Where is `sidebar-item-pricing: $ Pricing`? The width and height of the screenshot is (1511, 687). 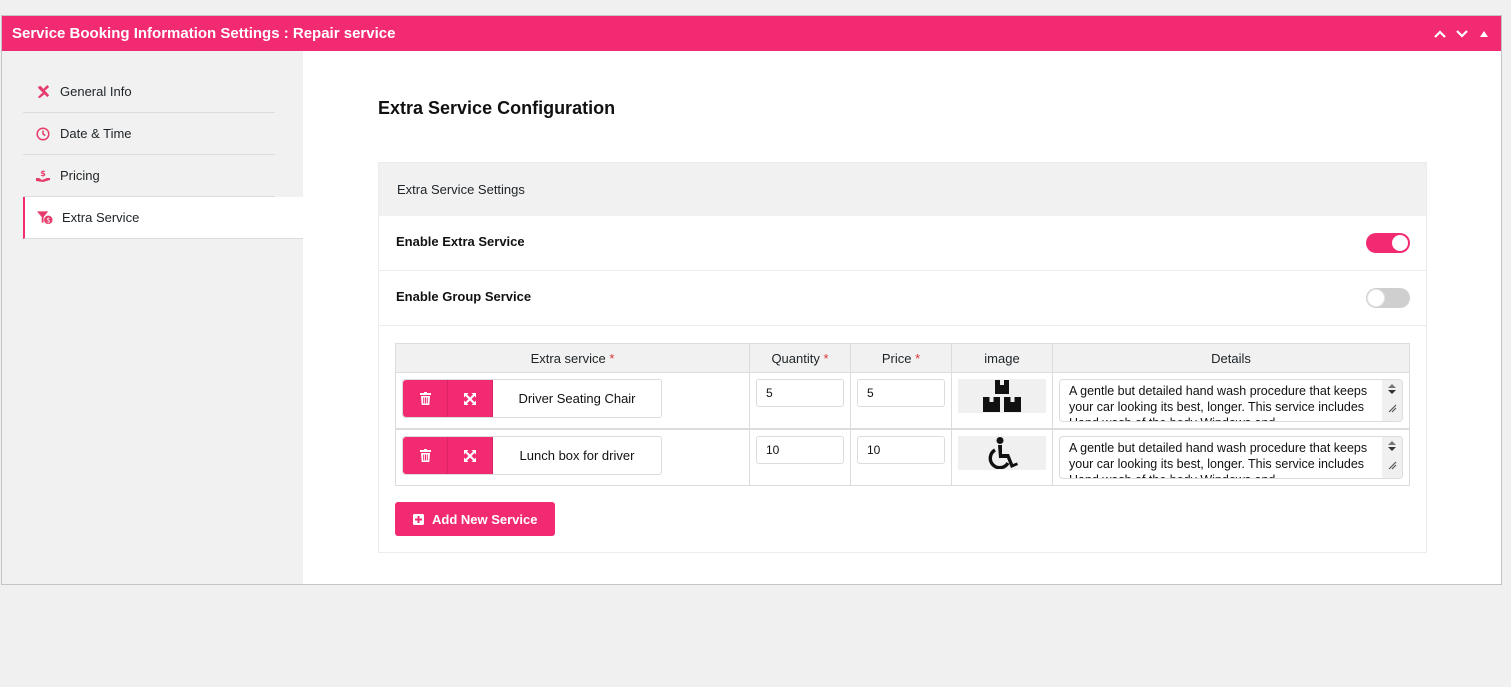
sidebar-item-pricing: $ Pricing is located at coordinates (149, 176).